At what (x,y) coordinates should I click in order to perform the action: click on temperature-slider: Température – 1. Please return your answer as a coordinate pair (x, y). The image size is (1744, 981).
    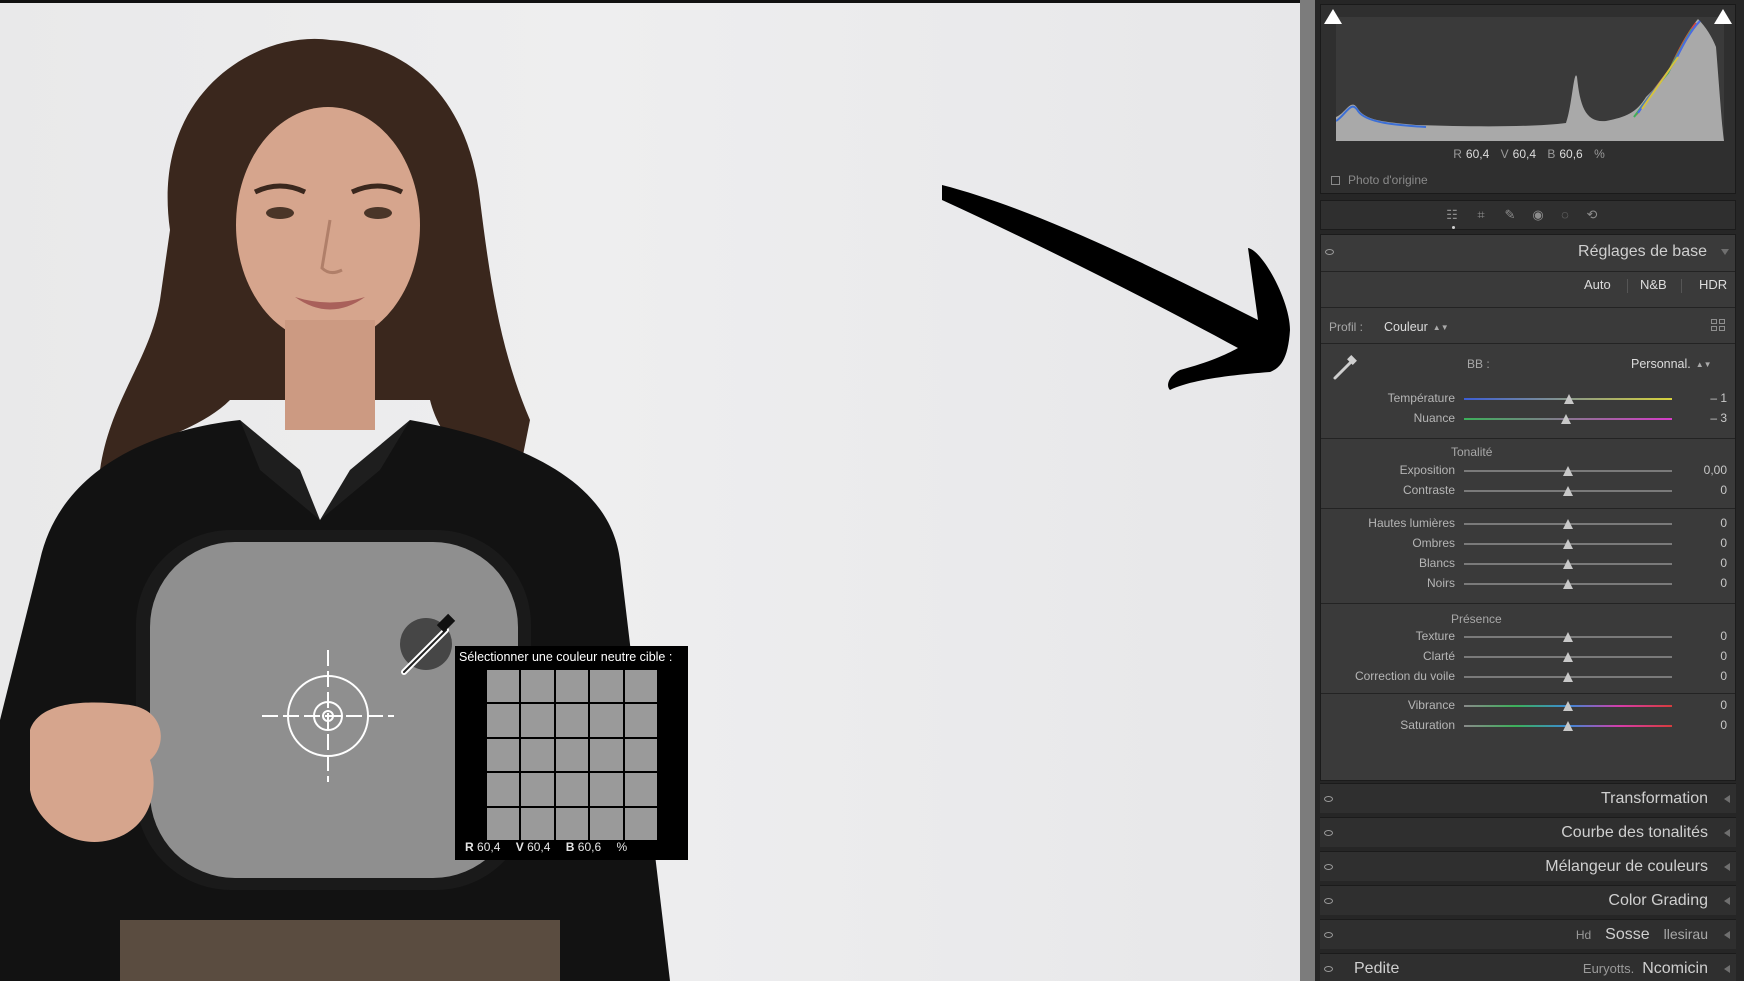
    Looking at the image, I should click on (1528, 399).